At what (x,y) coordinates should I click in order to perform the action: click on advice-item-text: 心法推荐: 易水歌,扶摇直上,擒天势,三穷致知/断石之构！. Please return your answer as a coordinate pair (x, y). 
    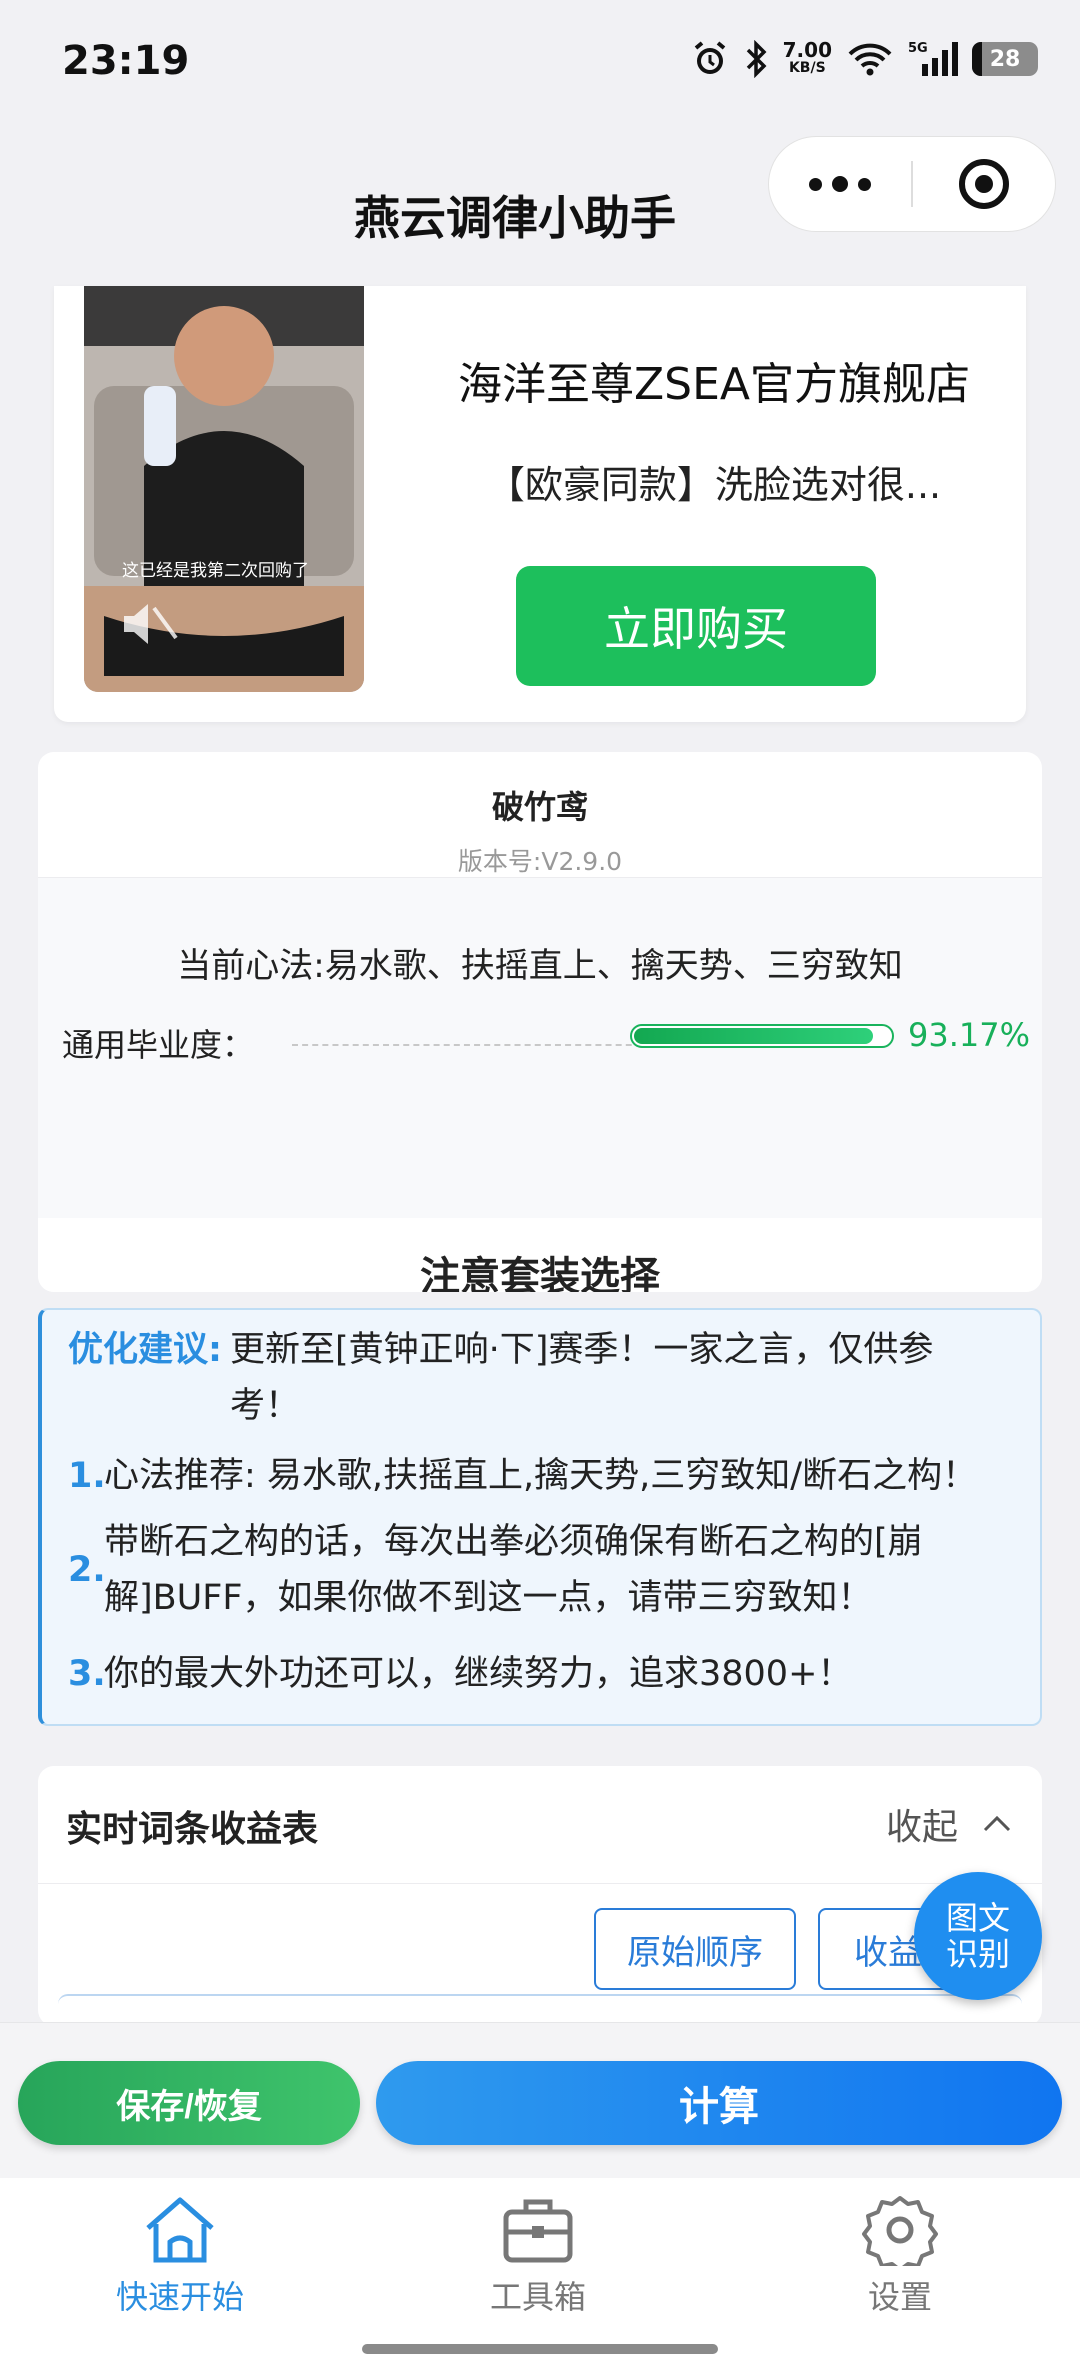
    Looking at the image, I should click on (541, 1476).